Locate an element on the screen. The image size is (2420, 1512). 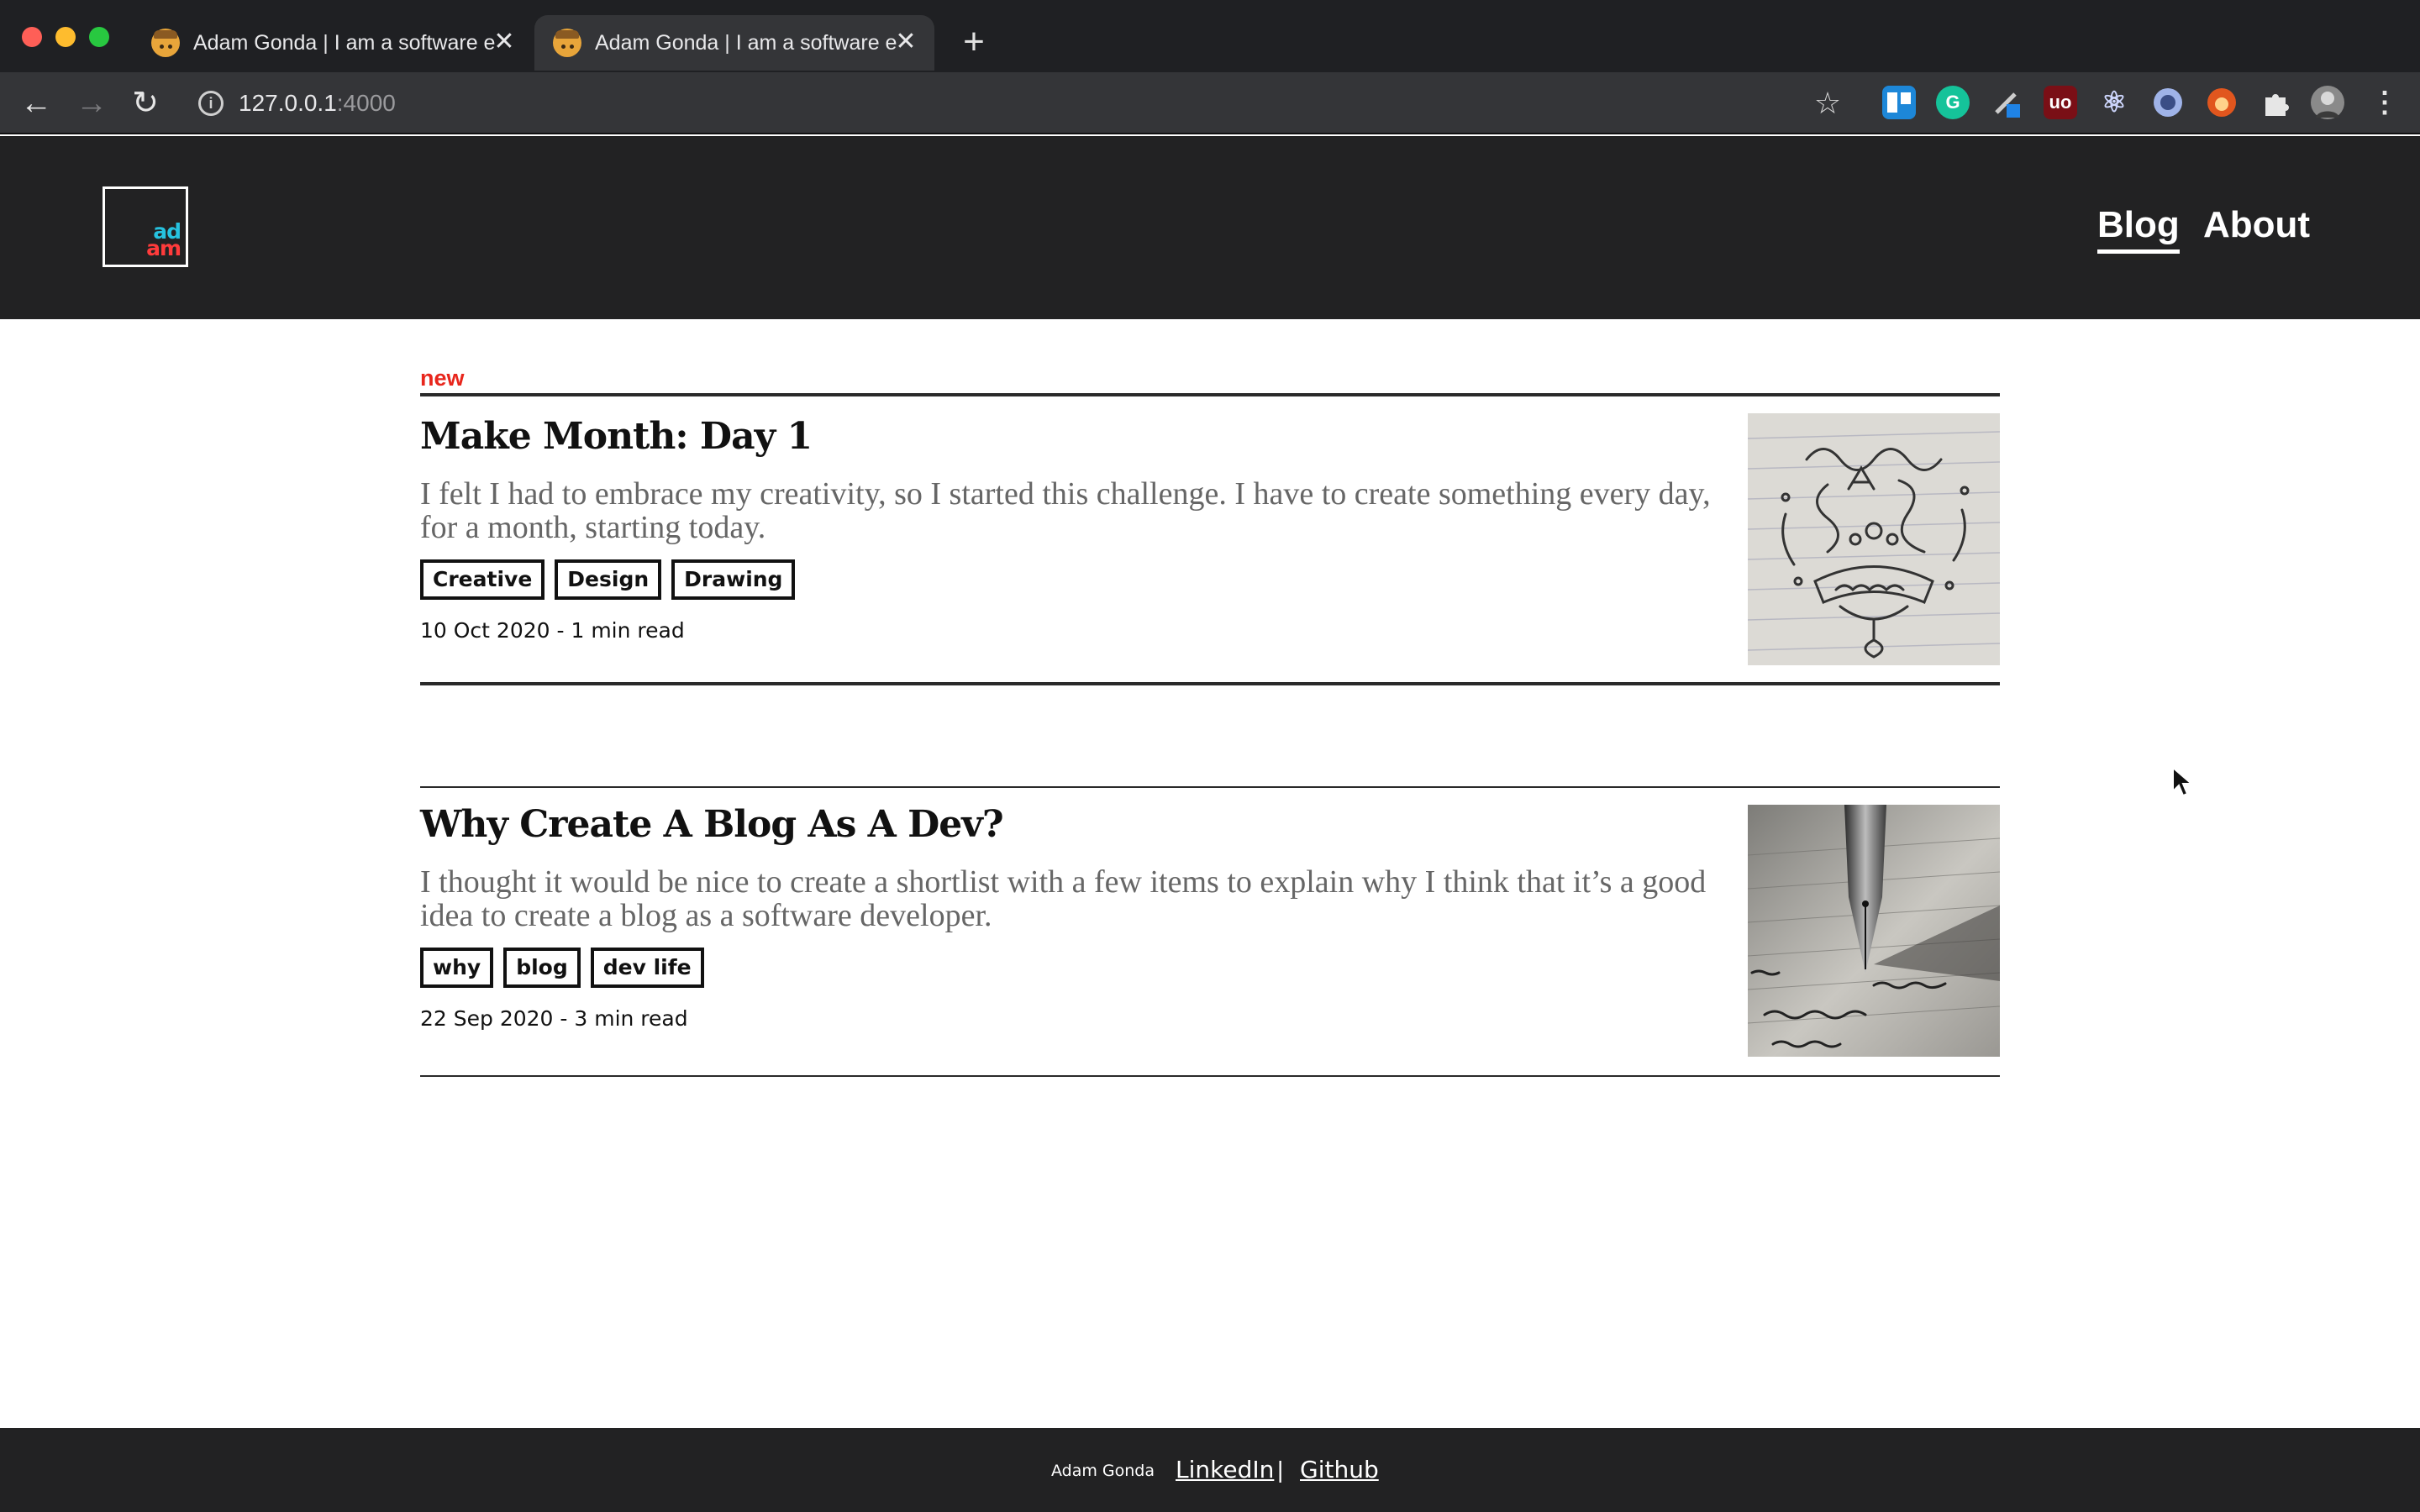
ublock-icon: uo is located at coordinates (2060, 102).